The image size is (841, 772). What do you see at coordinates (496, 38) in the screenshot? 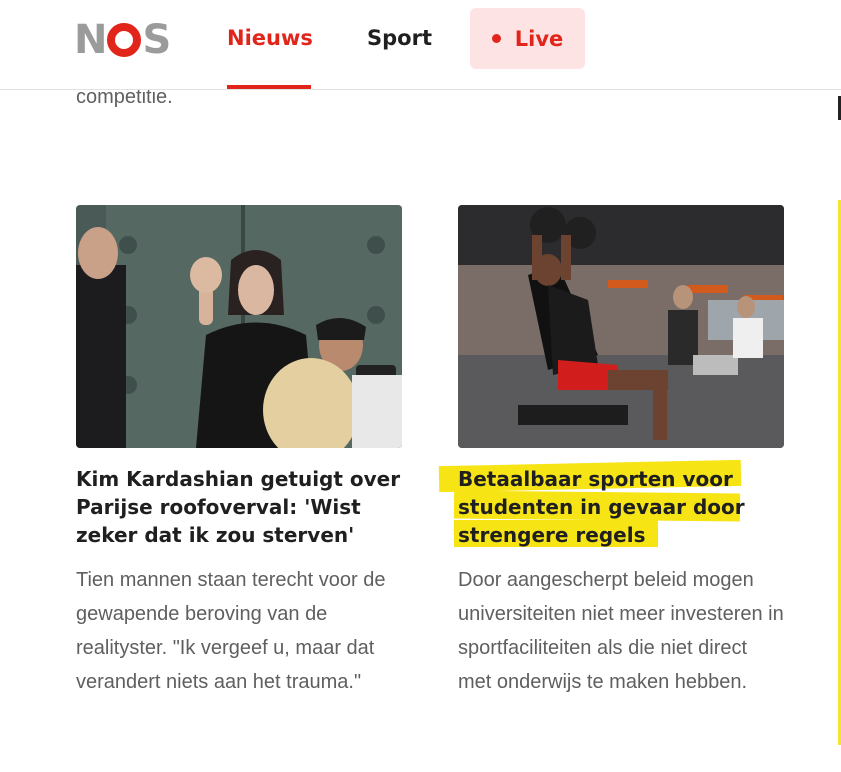
I see `live-dot-icon` at bounding box center [496, 38].